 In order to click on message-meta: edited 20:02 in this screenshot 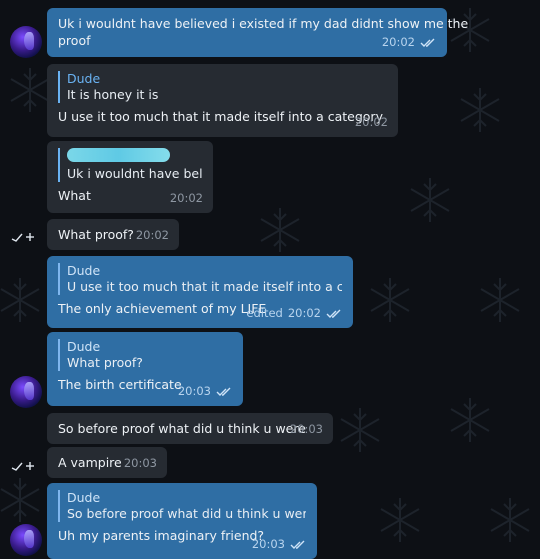, I will do `click(294, 313)`.